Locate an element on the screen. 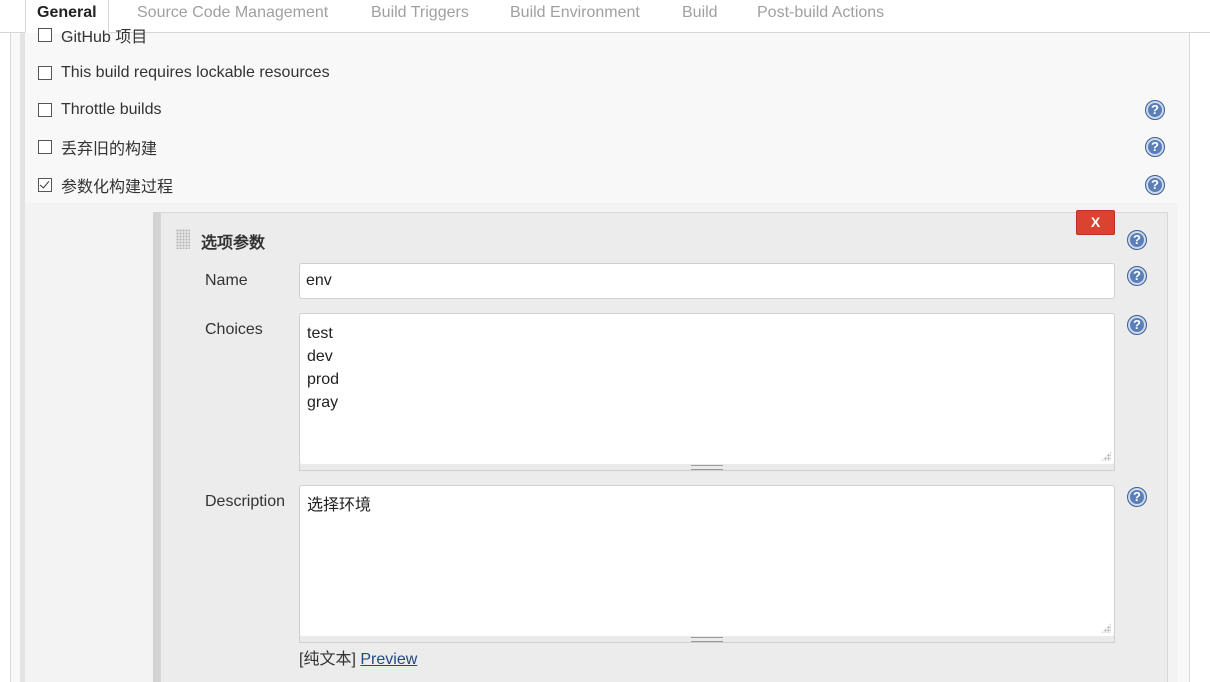  option-label: 丢弃旧的构建 is located at coordinates (109, 149).